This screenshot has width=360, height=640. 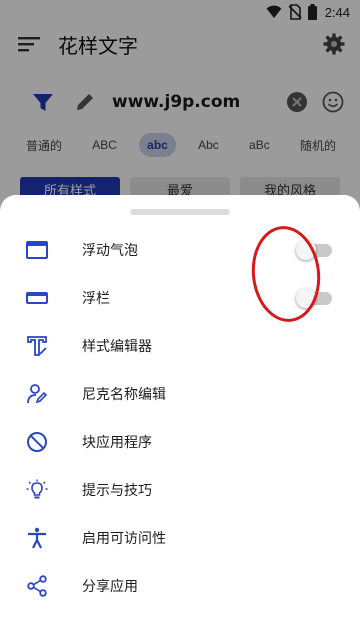 I want to click on window-icon, so click(x=37, y=250).